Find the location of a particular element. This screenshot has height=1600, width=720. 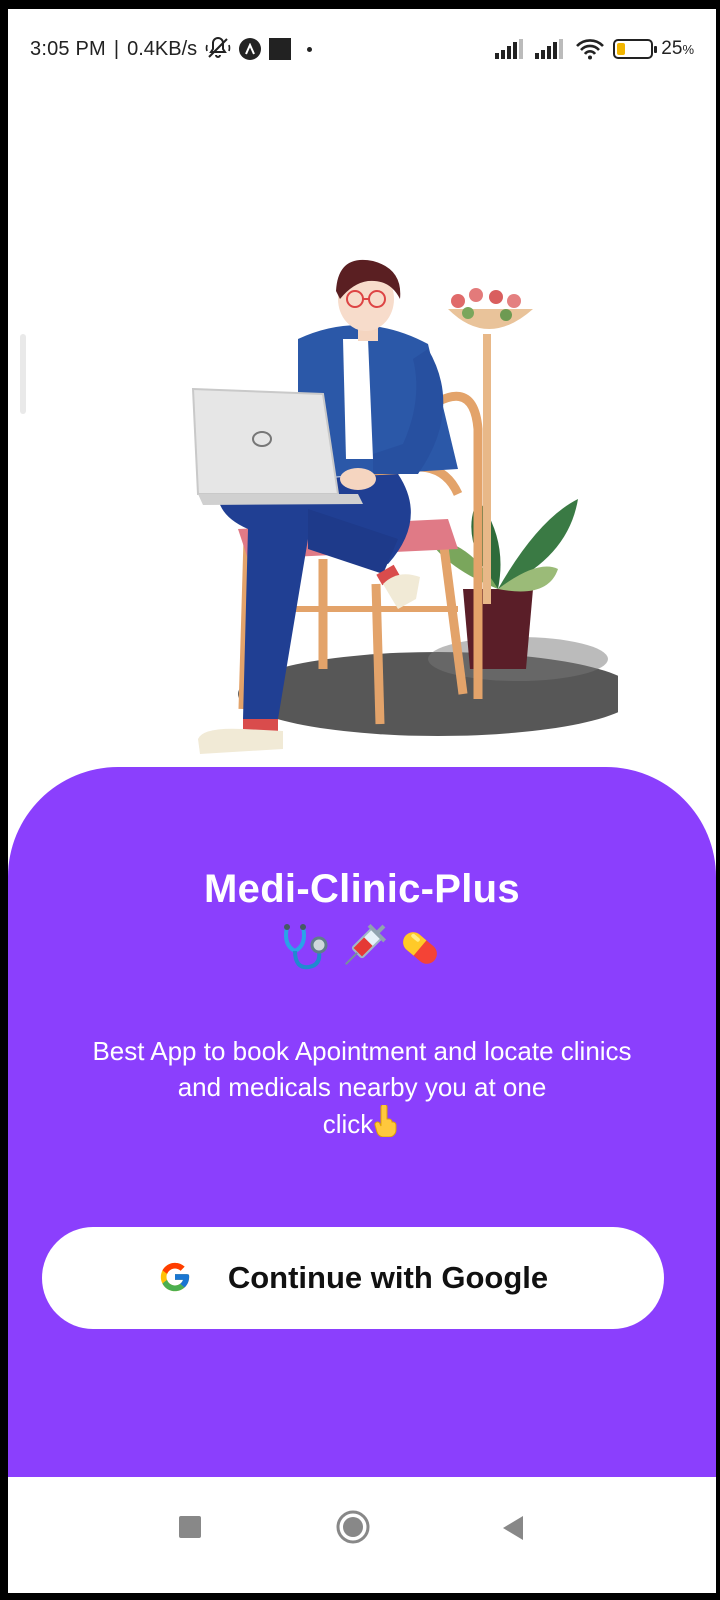

back-button is located at coordinates (513, 1529).